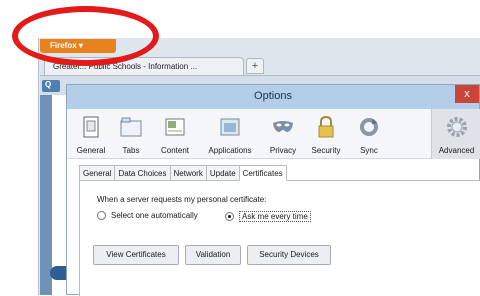  I want to click on radio-label: Select one automatically, so click(154, 215).